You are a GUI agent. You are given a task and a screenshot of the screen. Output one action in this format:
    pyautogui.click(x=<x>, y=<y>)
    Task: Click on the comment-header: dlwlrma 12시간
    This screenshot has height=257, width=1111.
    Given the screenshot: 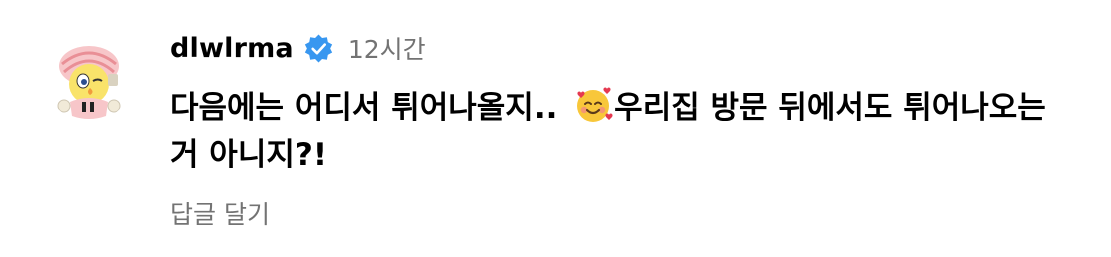 What is the action you would take?
    pyautogui.click(x=620, y=48)
    